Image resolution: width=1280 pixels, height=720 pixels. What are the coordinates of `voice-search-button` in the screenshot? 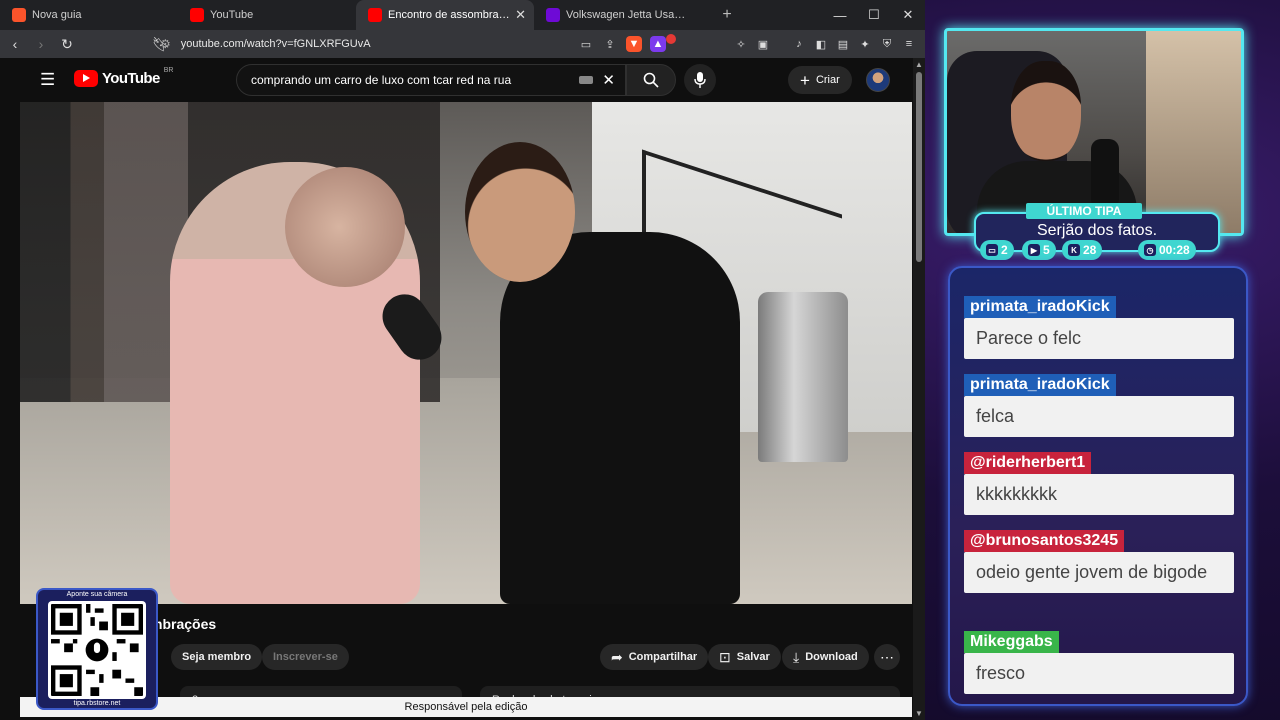 It's located at (700, 80).